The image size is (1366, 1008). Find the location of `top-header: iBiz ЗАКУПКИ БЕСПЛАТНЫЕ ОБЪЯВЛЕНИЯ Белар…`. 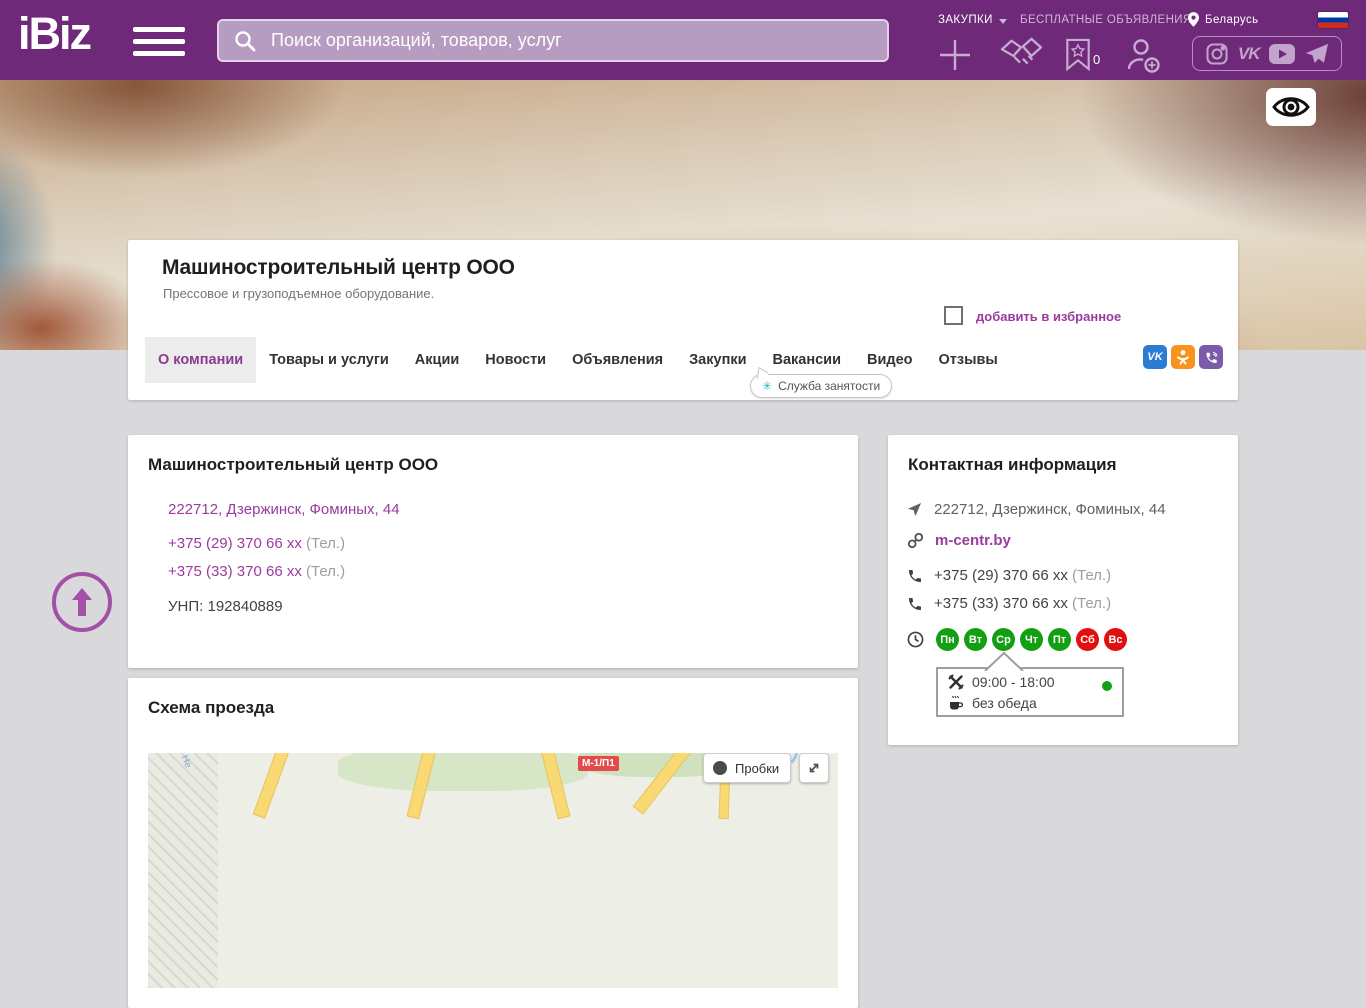

top-header: iBiz ЗАКУПКИ БЕСПЛАТНЫЕ ОБЪЯВЛЕНИЯ Белар… is located at coordinates (683, 40).